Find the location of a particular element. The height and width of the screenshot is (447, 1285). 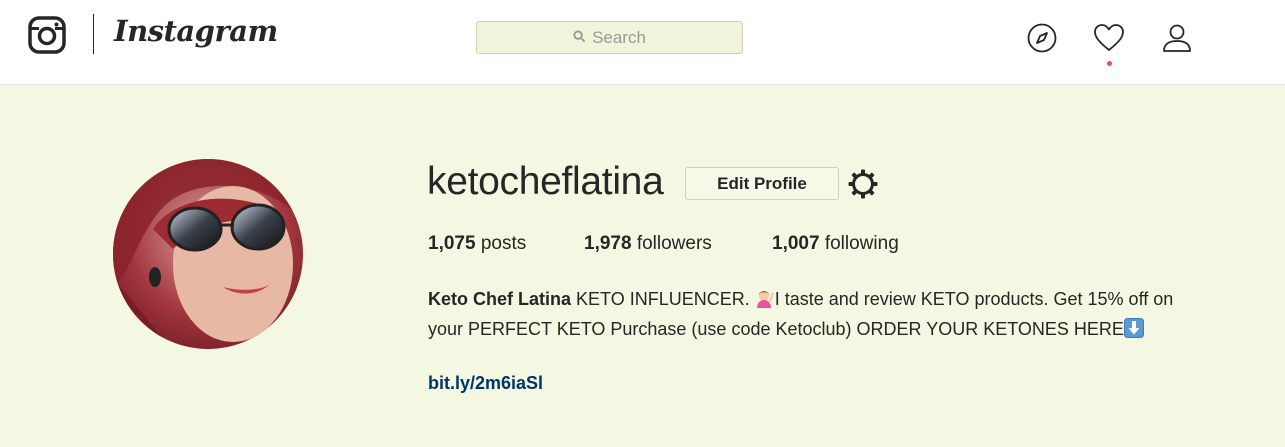

following-count: 1,007 is located at coordinates (796, 243).